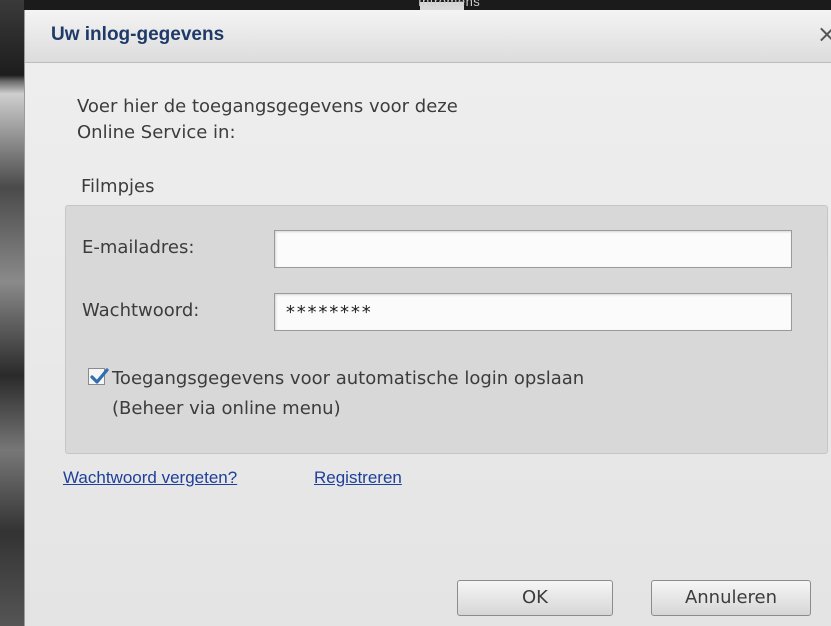 The image size is (831, 626). Describe the element at coordinates (449, 4) in the screenshot. I see `background-app-text: Intromens` at that location.